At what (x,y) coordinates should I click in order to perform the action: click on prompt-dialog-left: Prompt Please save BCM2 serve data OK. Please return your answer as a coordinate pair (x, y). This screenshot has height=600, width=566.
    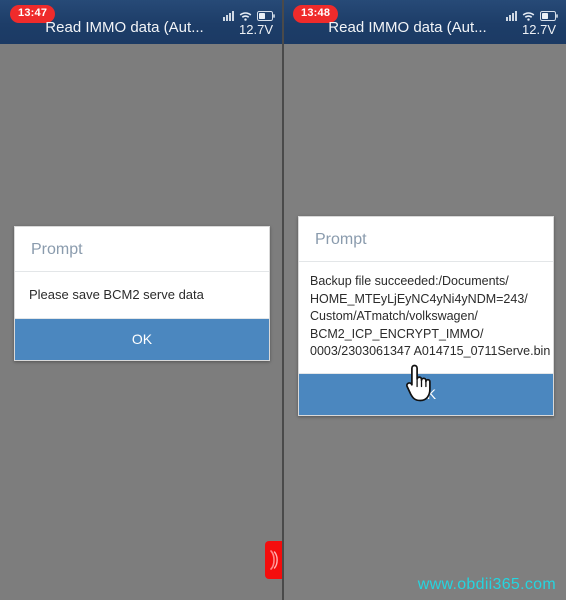
    Looking at the image, I should click on (142, 293).